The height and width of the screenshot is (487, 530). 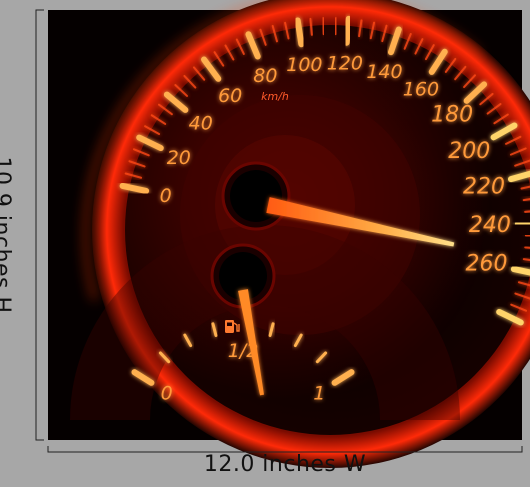 What do you see at coordinates (167, 393) in the screenshot?
I see `fuel-label: 0` at bounding box center [167, 393].